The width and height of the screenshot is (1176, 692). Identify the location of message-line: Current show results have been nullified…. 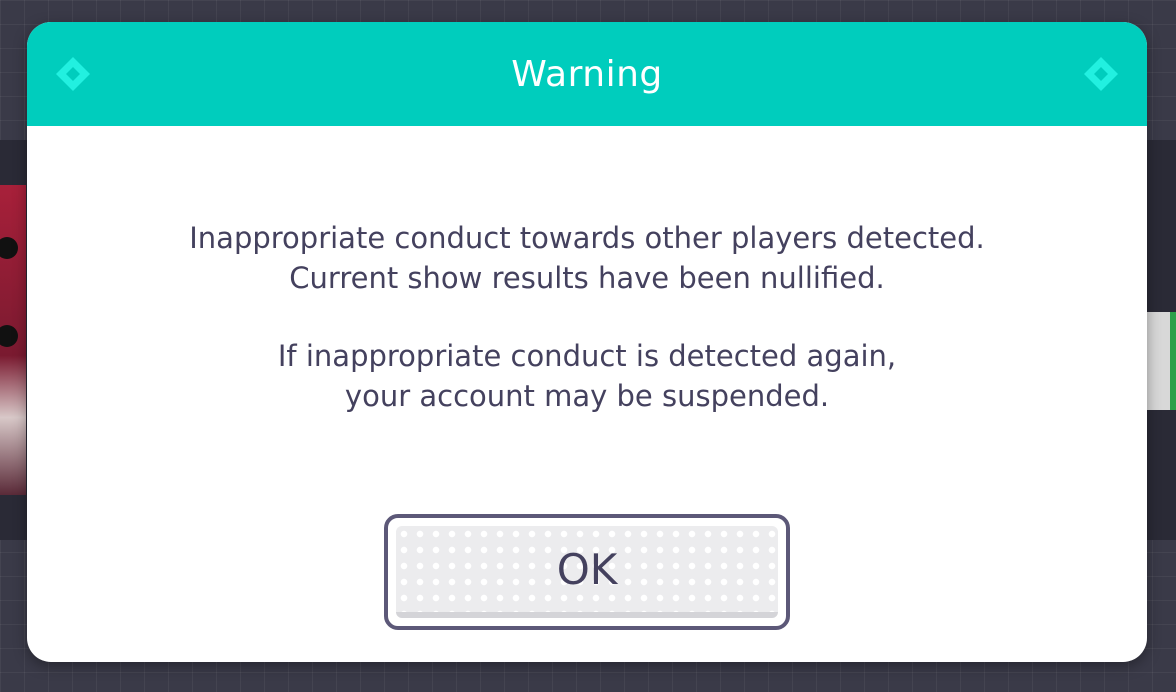
(587, 278).